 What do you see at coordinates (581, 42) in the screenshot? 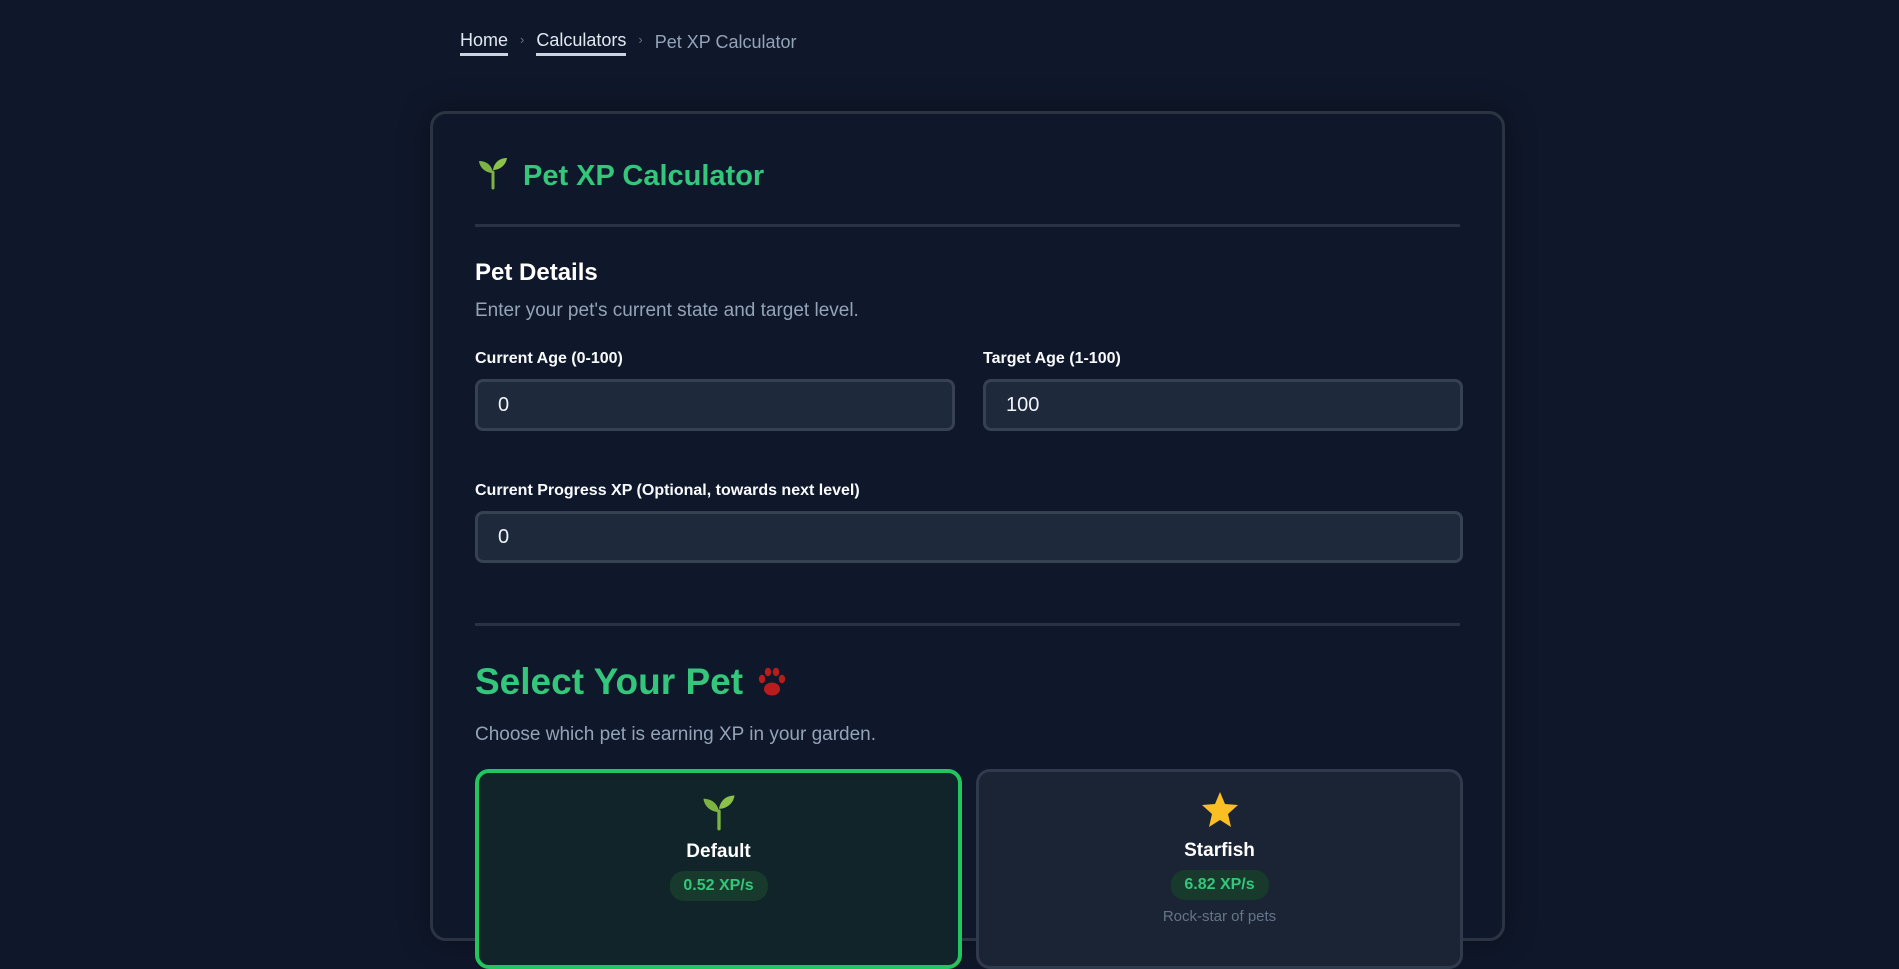
I see `breadcrumb-calculators-link: Calculators` at bounding box center [581, 42].